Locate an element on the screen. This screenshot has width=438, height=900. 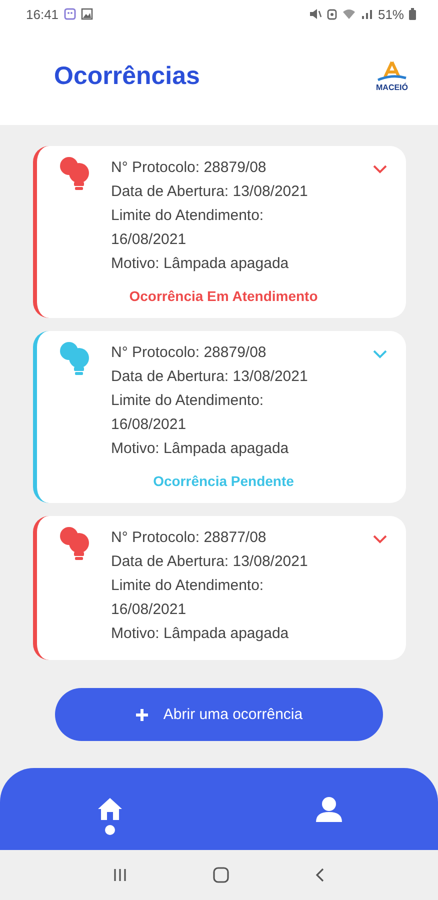
profile-icon is located at coordinates (328, 809).